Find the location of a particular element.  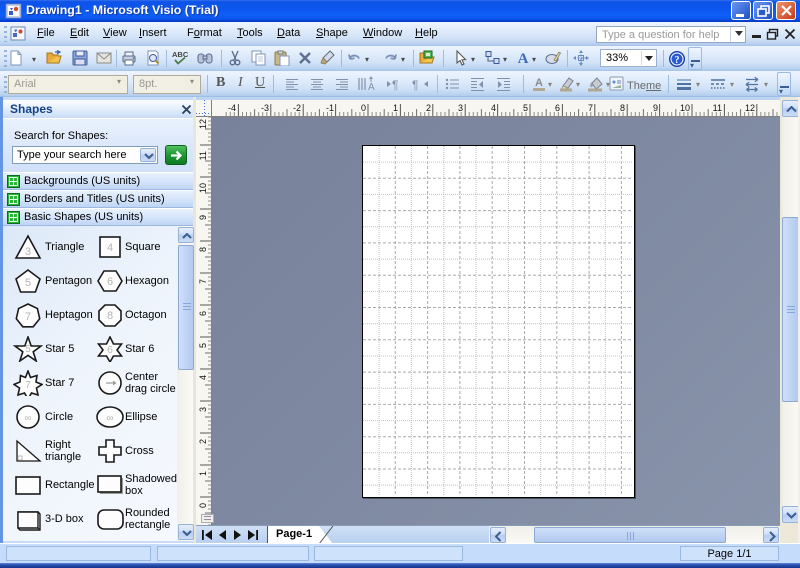

svg-text: -4 is located at coordinates (232, 108).